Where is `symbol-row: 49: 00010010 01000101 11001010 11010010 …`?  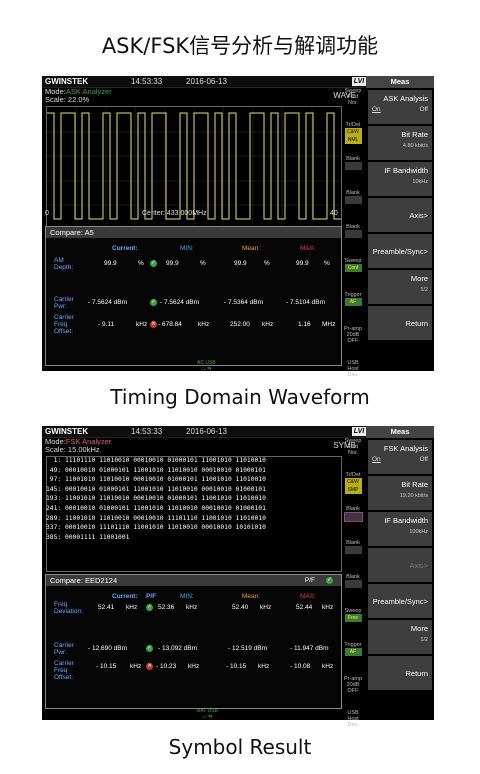 symbol-row: 49: 00010010 01000101 11001010 11010010 … is located at coordinates (156, 470).